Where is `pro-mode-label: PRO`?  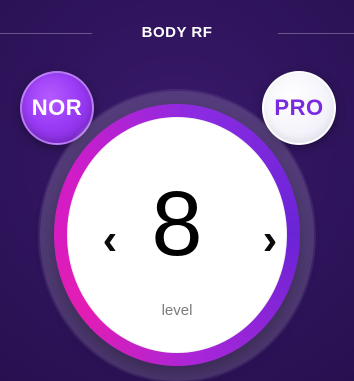
pro-mode-label: PRO is located at coordinates (299, 107).